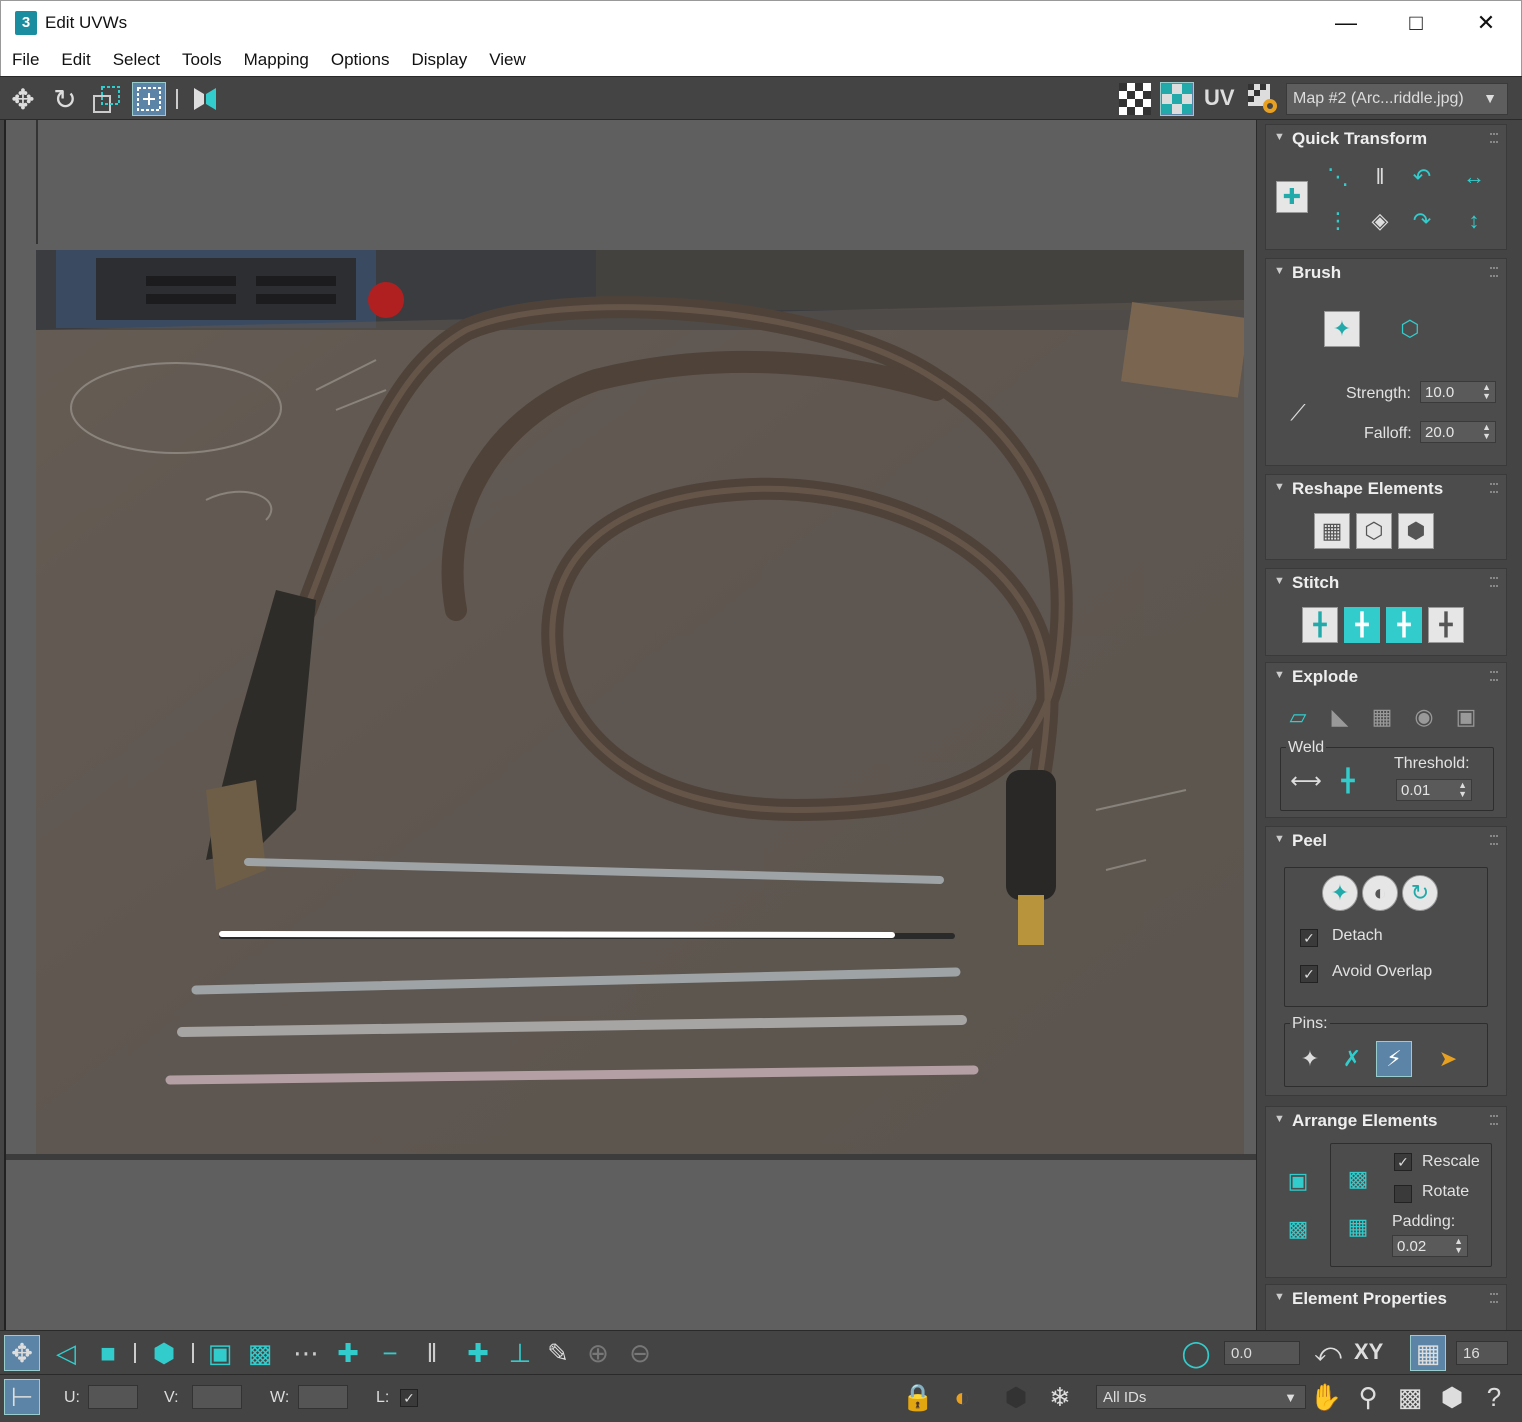 The image size is (1522, 1422). I want to click on rescale-checkbox: ✓, so click(1403, 1162).